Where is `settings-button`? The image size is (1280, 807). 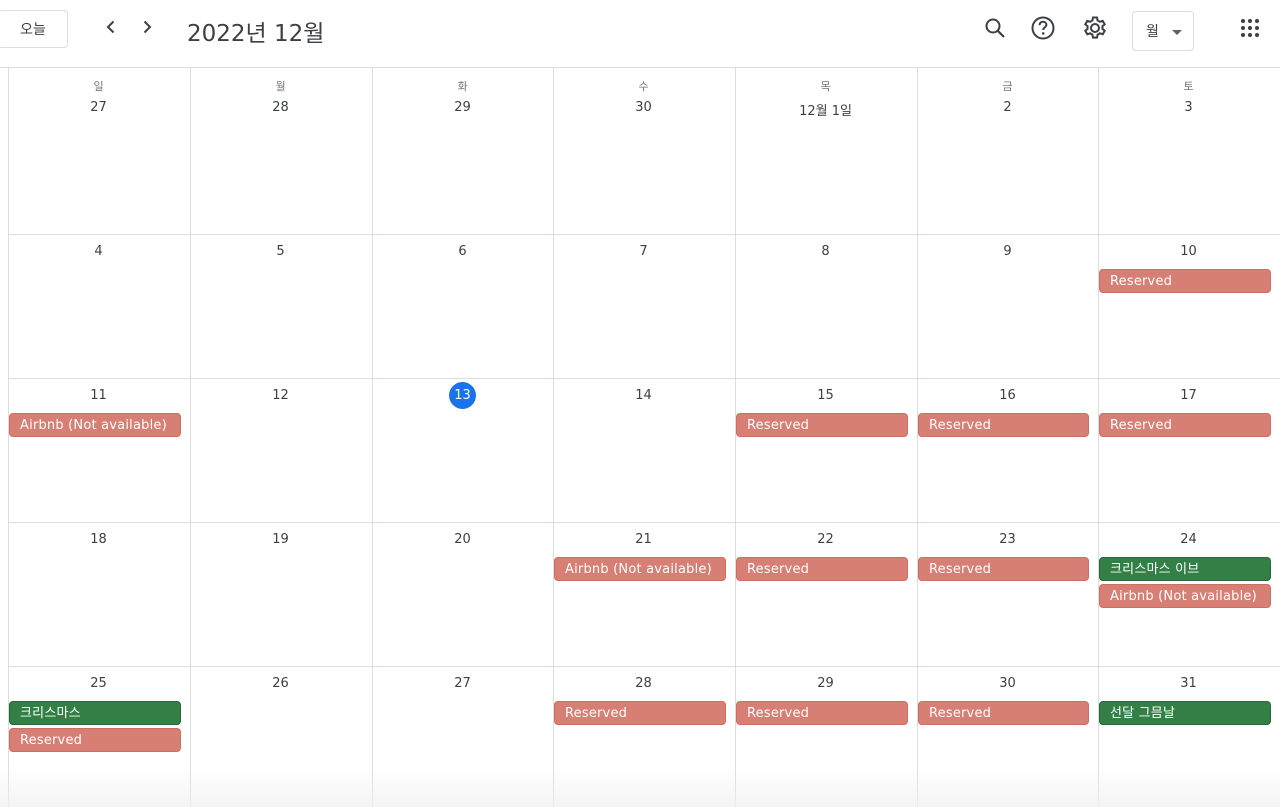
settings-button is located at coordinates (1095, 30).